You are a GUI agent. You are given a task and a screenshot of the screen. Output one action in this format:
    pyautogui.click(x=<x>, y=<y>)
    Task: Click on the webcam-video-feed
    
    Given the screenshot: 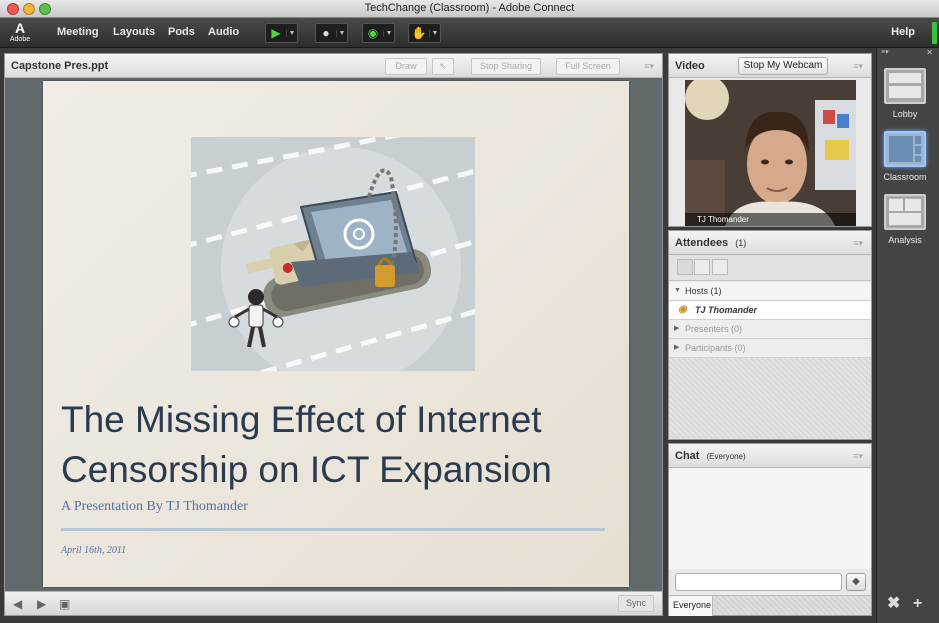 What is the action you would take?
    pyautogui.click(x=770, y=153)
    